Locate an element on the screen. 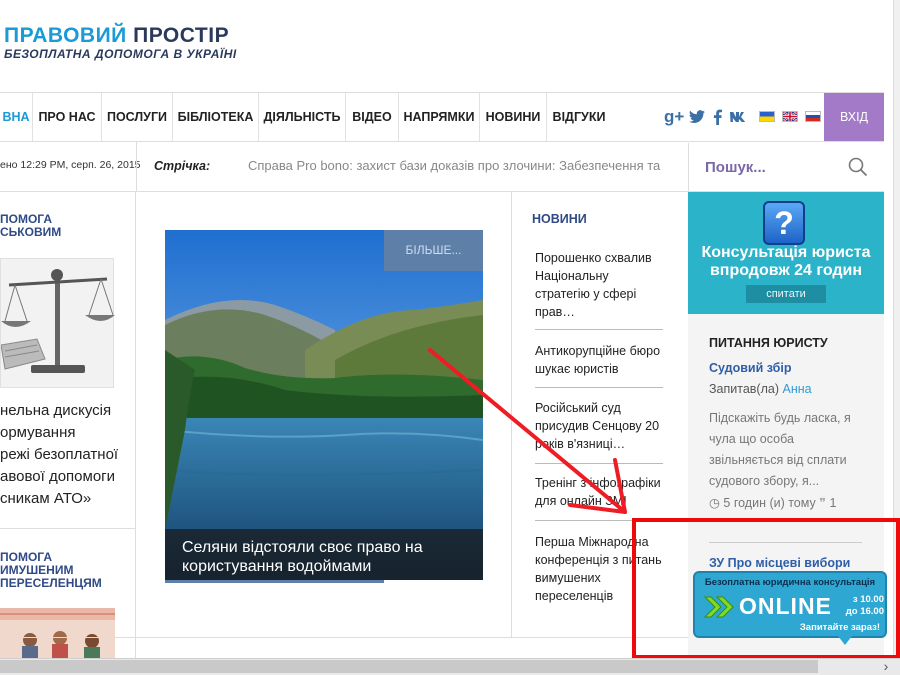 The width and height of the screenshot is (900, 675). consultation-text: Консультація юриста впродовж 24 годин is located at coordinates (786, 261).